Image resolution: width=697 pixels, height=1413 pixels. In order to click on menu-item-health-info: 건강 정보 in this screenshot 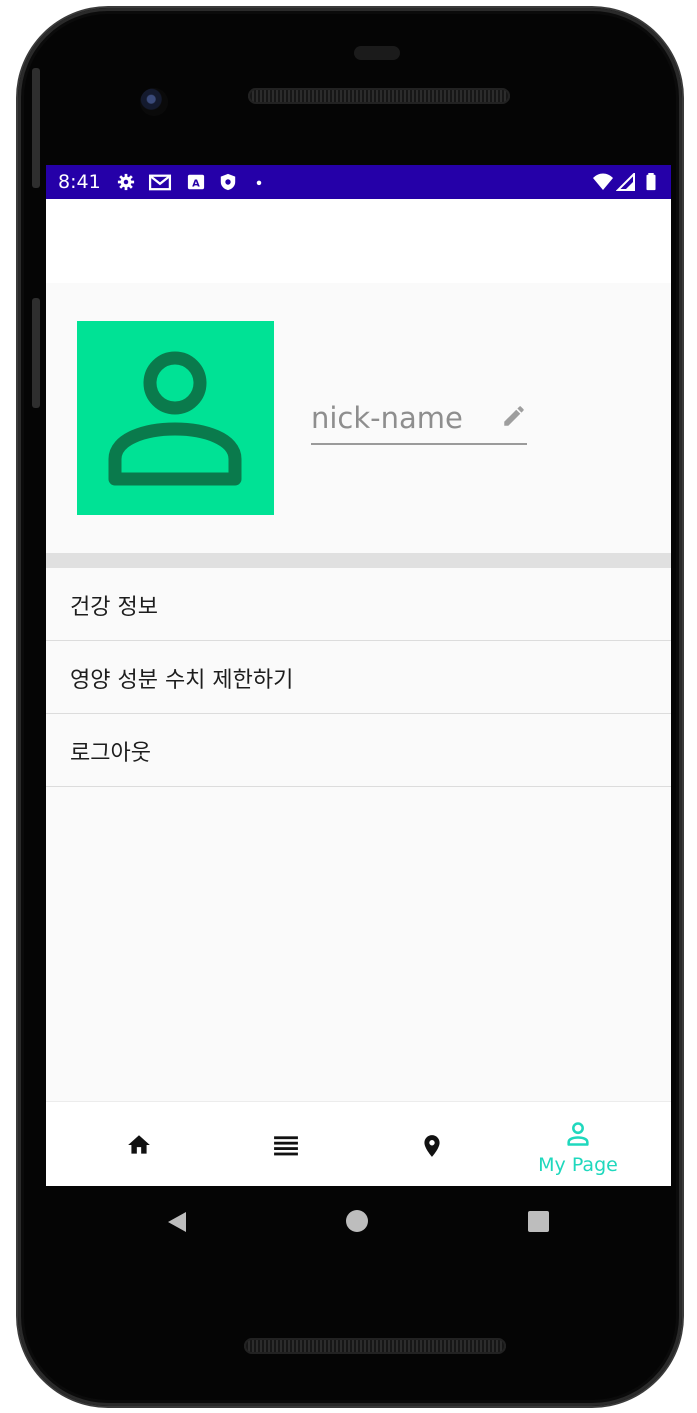, I will do `click(358, 604)`.